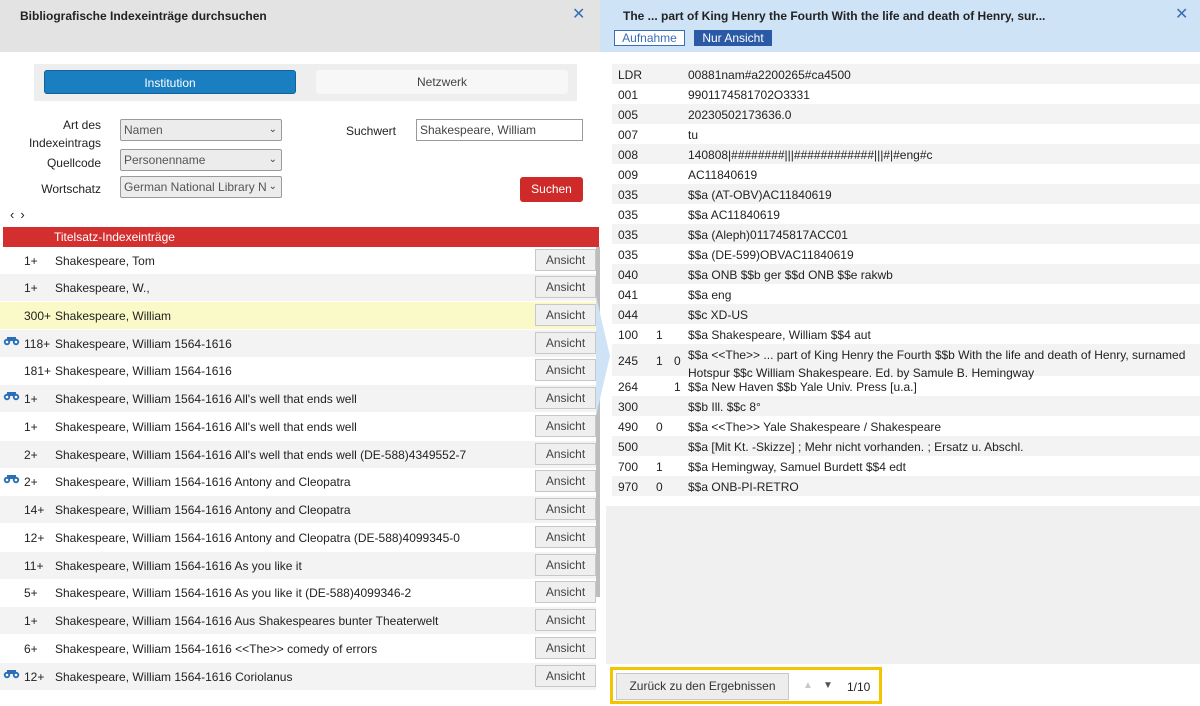 This screenshot has width=1200, height=706. Describe the element at coordinates (906, 94) in the screenshot. I see `marc-field: 001 9901174581702O3331` at that location.